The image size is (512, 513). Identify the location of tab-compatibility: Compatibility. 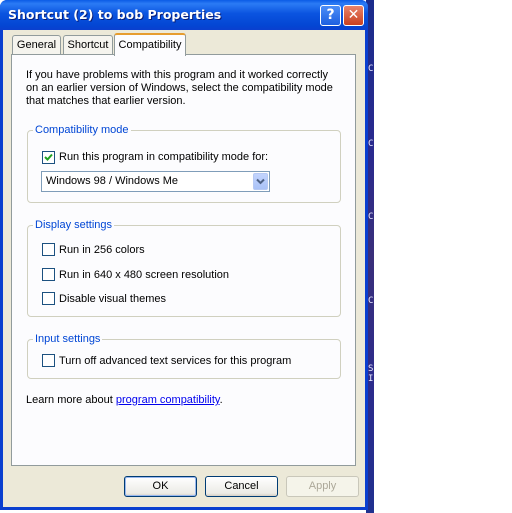
(150, 44).